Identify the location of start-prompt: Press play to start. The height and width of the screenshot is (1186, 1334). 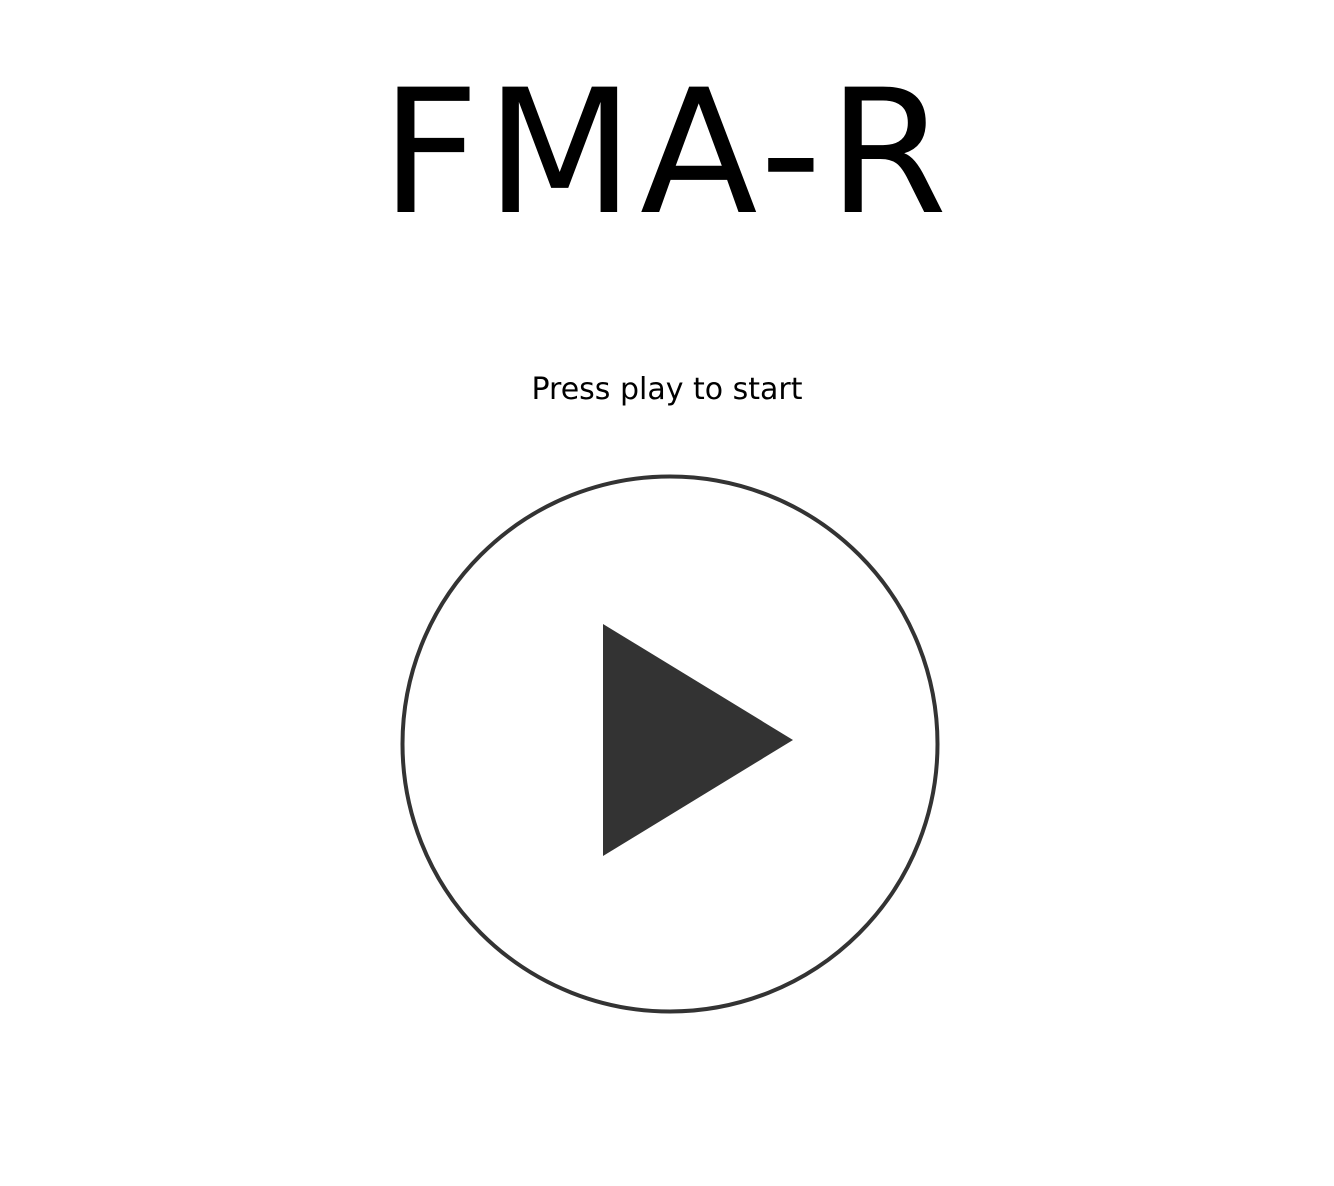
(667, 389).